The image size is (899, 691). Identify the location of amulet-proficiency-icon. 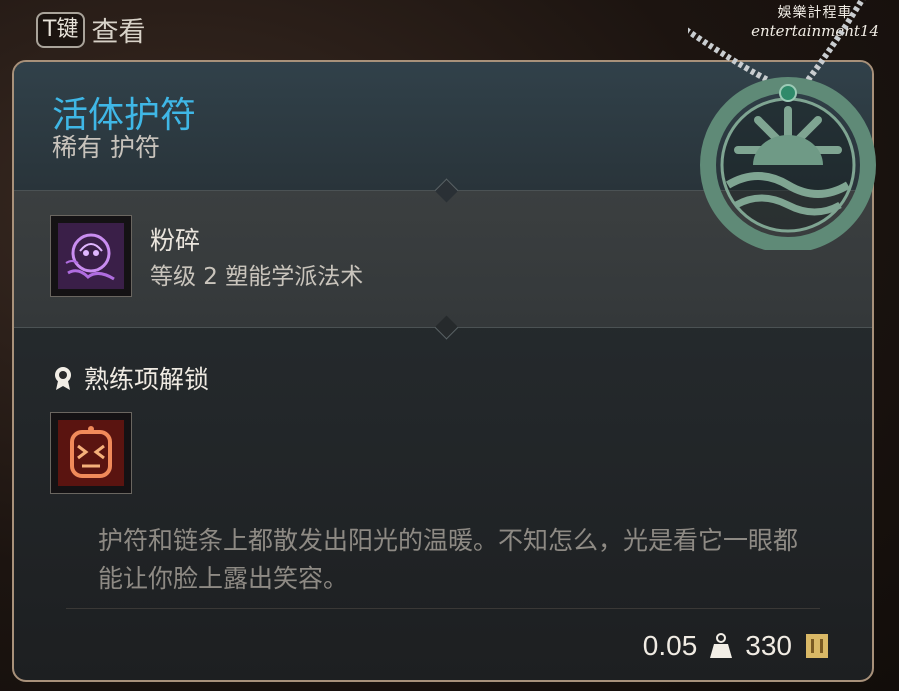
(91, 453).